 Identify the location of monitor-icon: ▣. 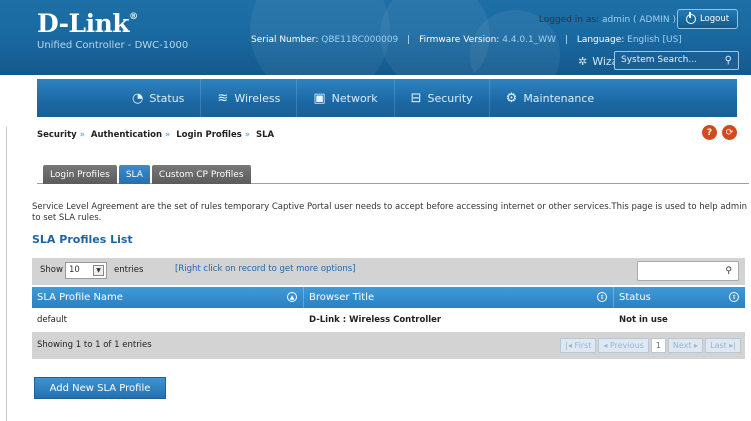
(319, 98).